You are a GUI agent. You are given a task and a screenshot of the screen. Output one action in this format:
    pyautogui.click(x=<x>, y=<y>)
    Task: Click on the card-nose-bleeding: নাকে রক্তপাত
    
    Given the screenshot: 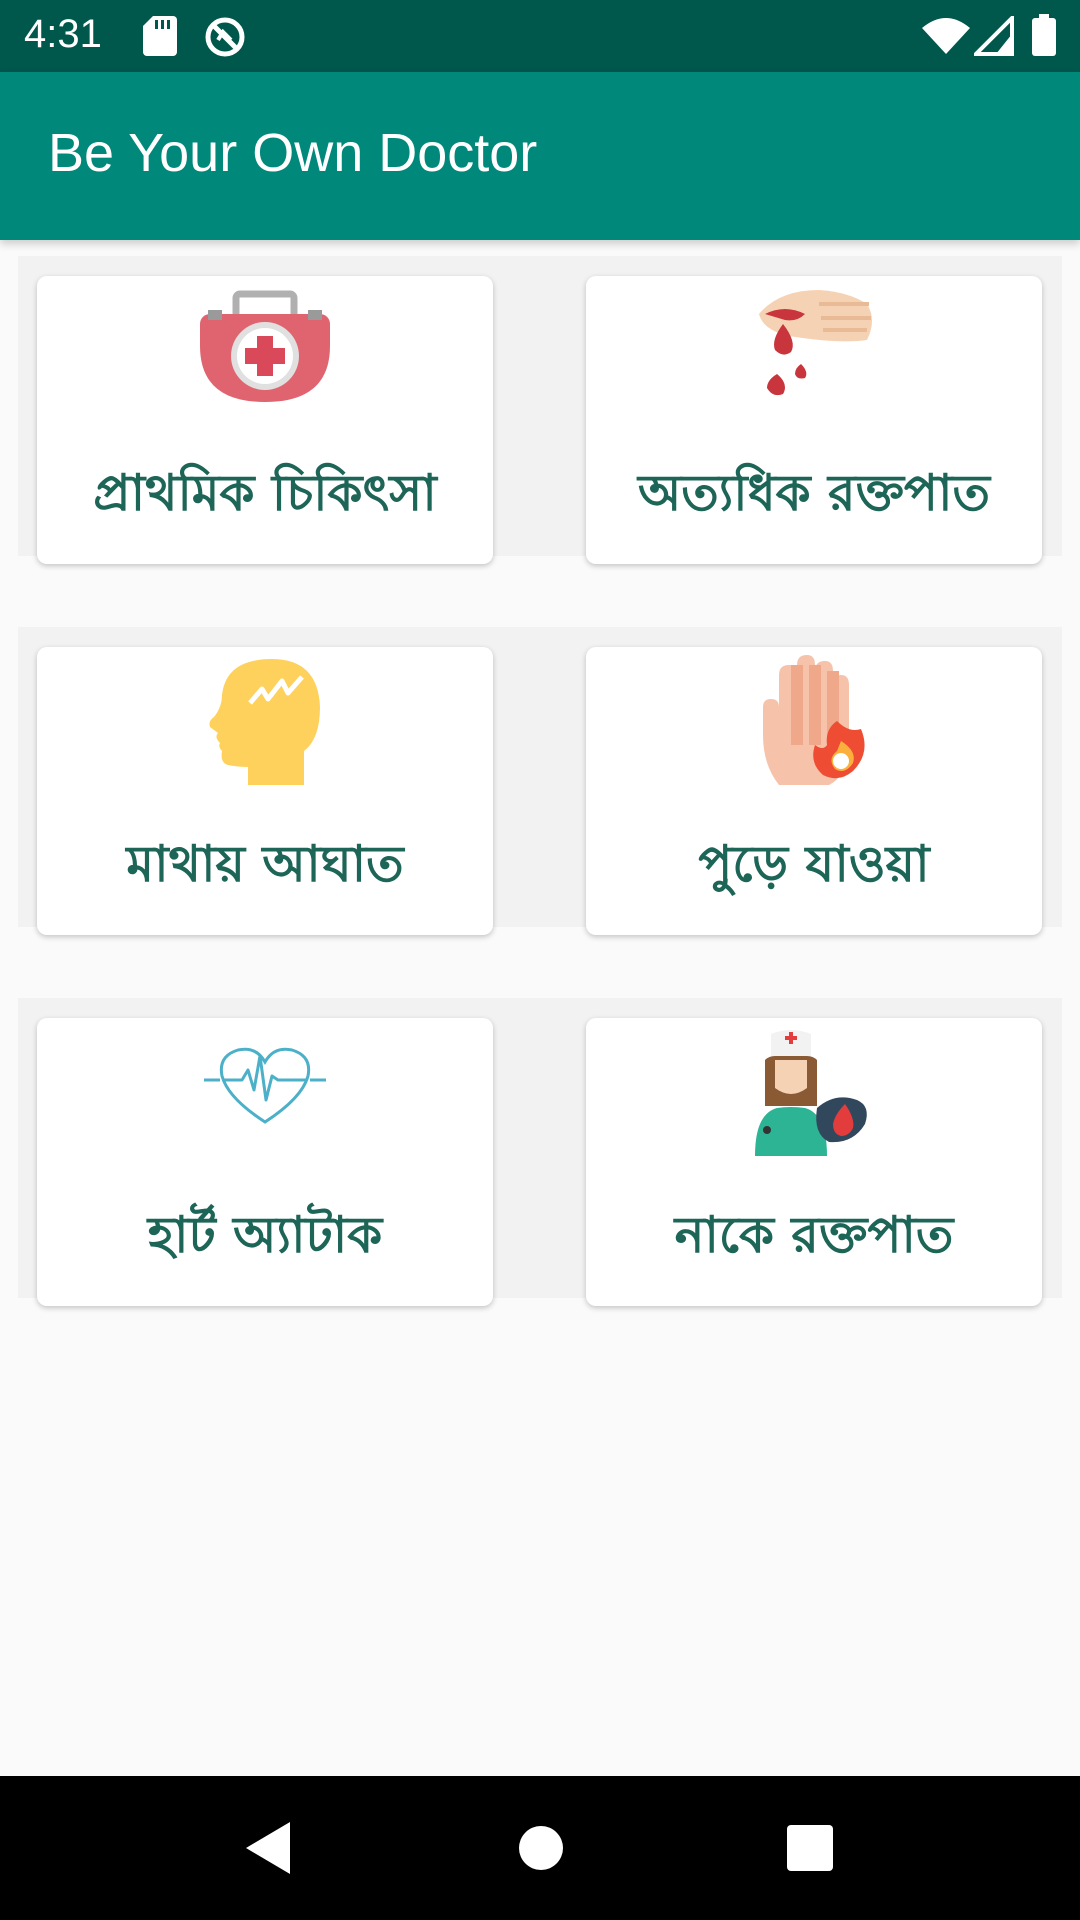 What is the action you would take?
    pyautogui.click(x=814, y=1162)
    